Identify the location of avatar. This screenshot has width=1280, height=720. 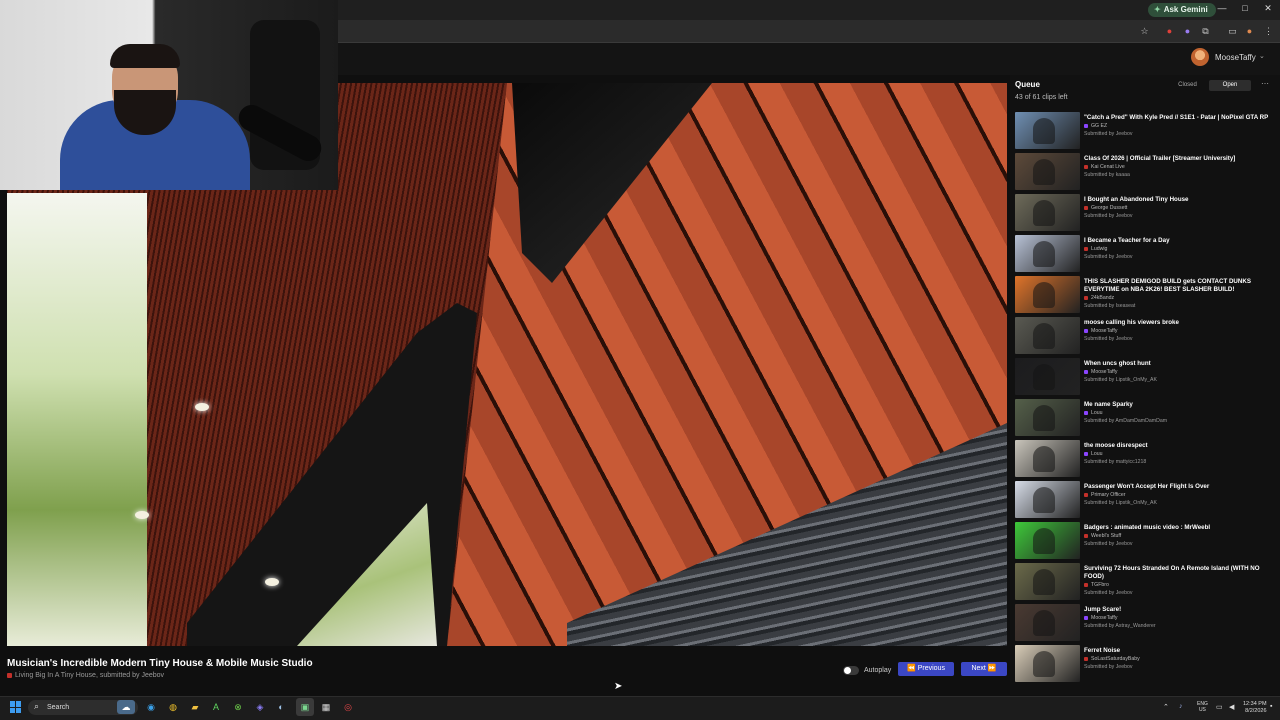
(1200, 57).